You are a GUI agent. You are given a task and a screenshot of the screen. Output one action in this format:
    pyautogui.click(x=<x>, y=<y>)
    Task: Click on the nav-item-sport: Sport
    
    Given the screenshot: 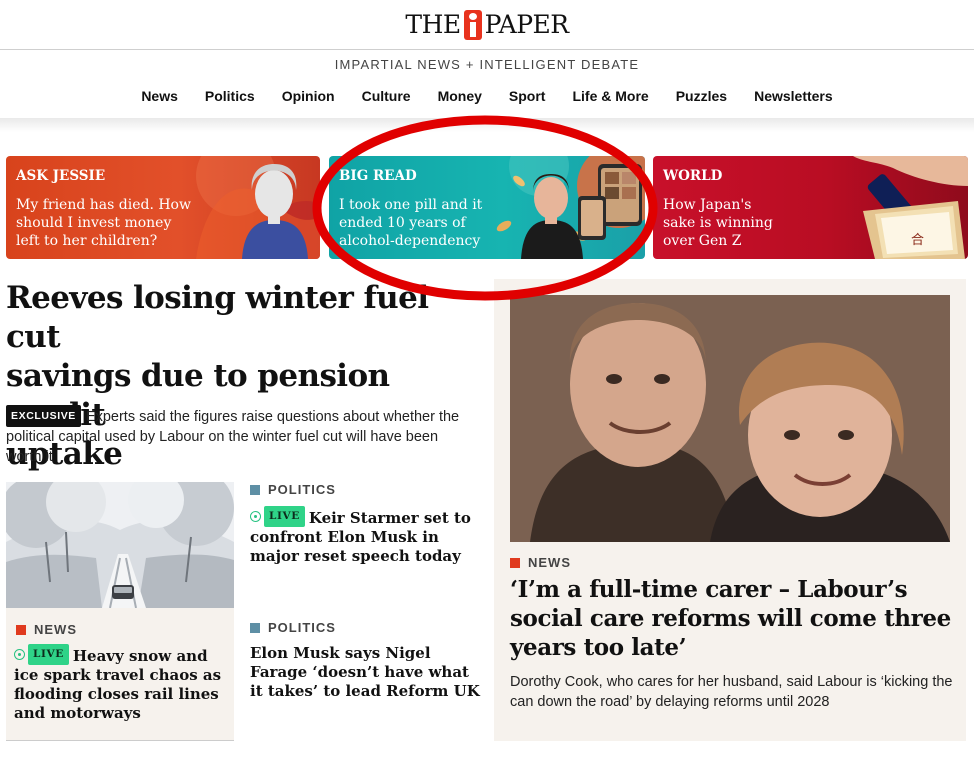 What is the action you would take?
    pyautogui.click(x=527, y=103)
    